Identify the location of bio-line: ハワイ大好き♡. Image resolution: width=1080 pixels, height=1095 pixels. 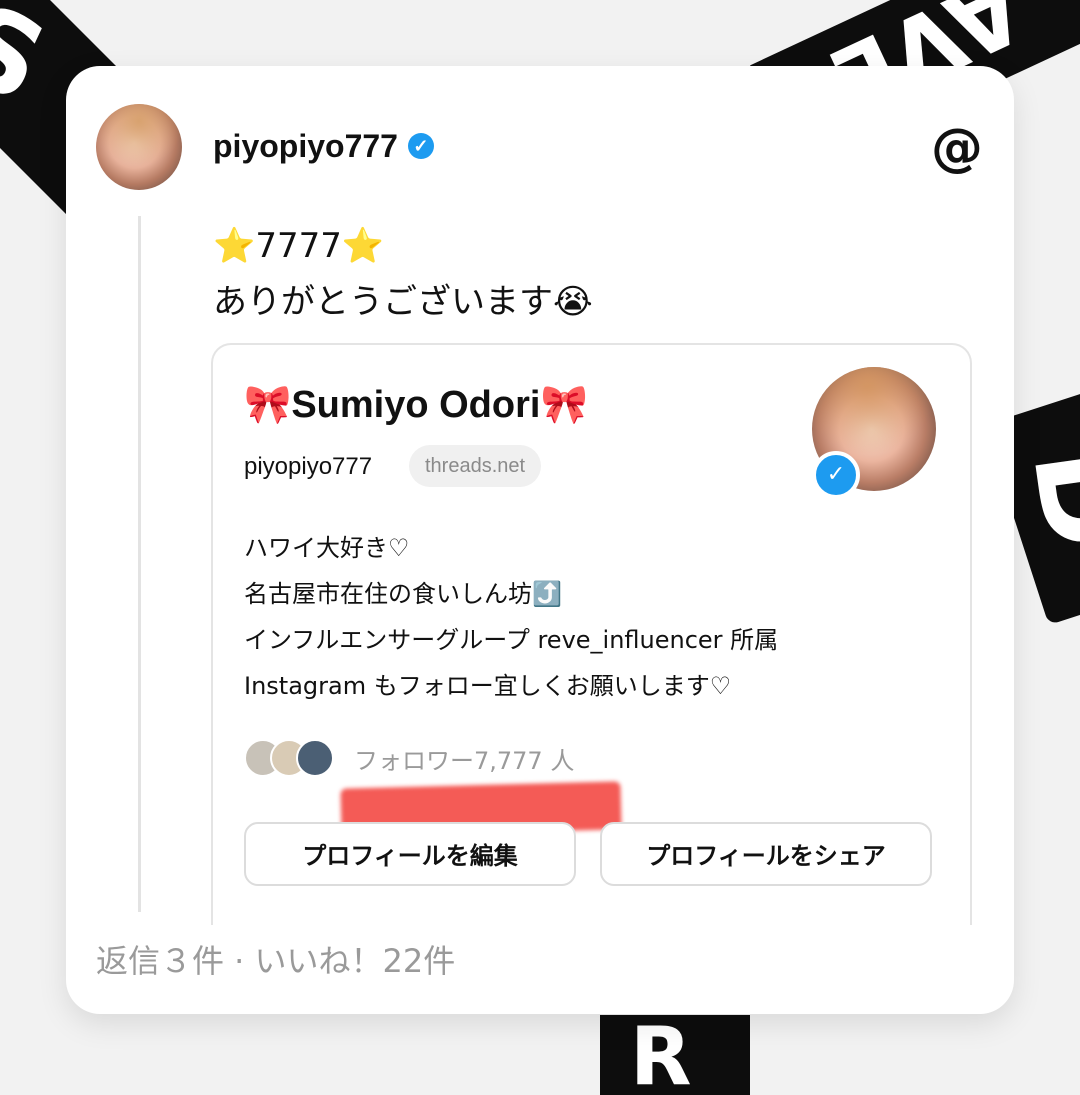
(327, 548).